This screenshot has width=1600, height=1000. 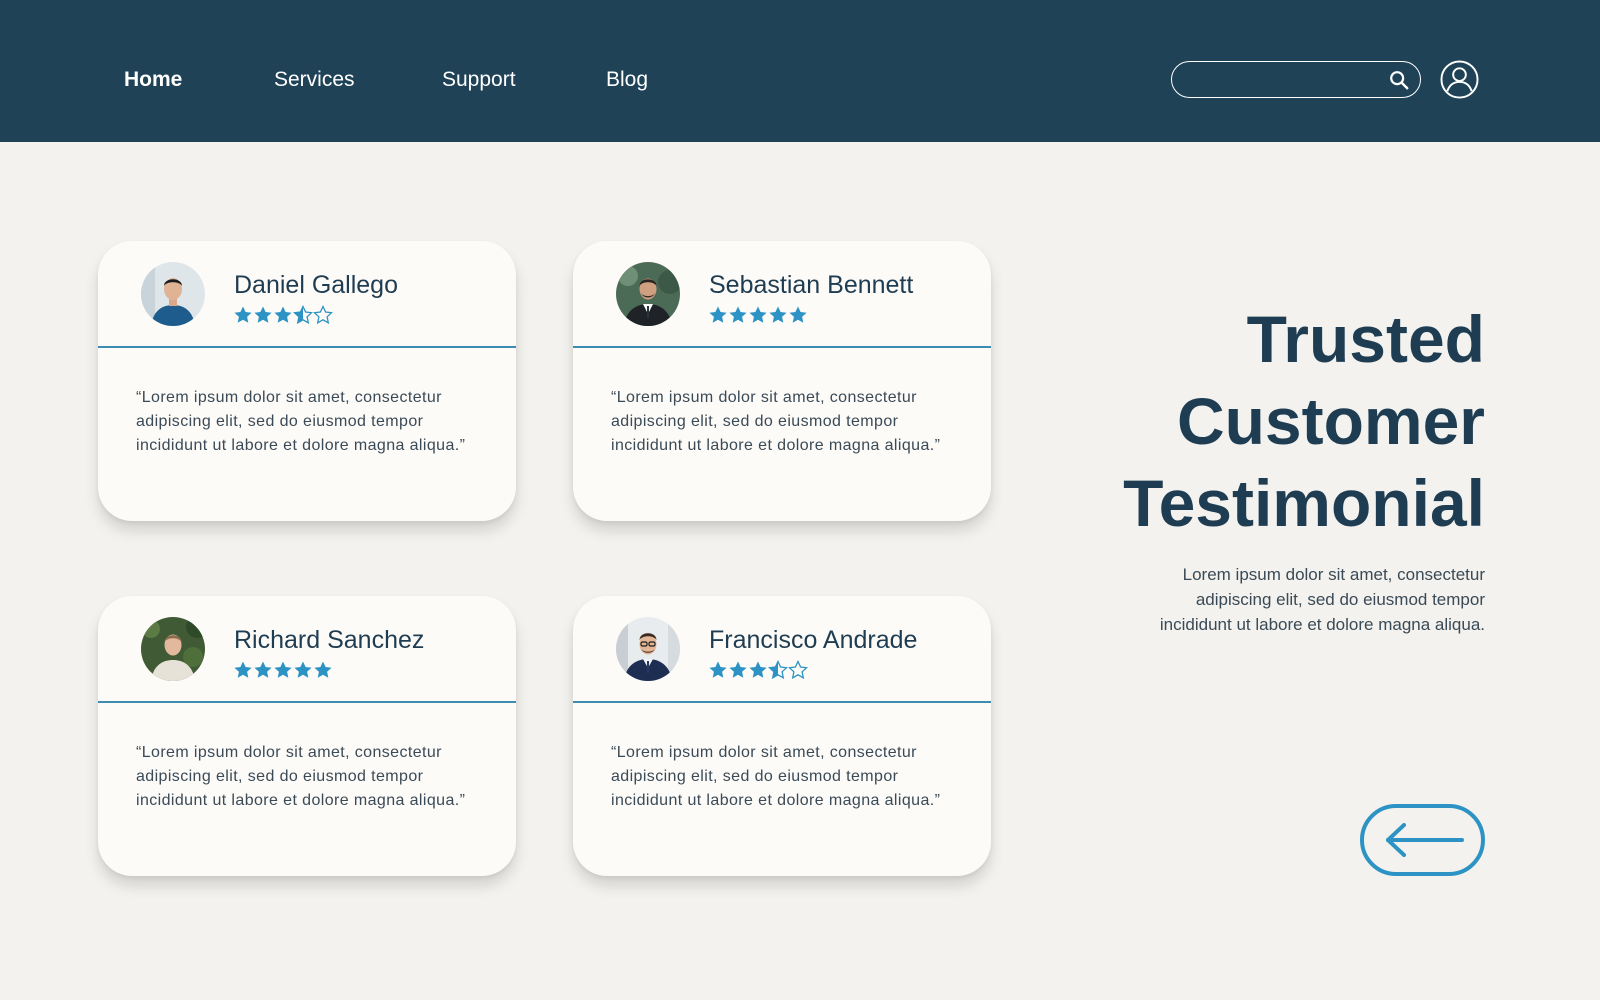 What do you see at coordinates (813, 640) in the screenshot?
I see `reviewer-name: Francisco Andrade` at bounding box center [813, 640].